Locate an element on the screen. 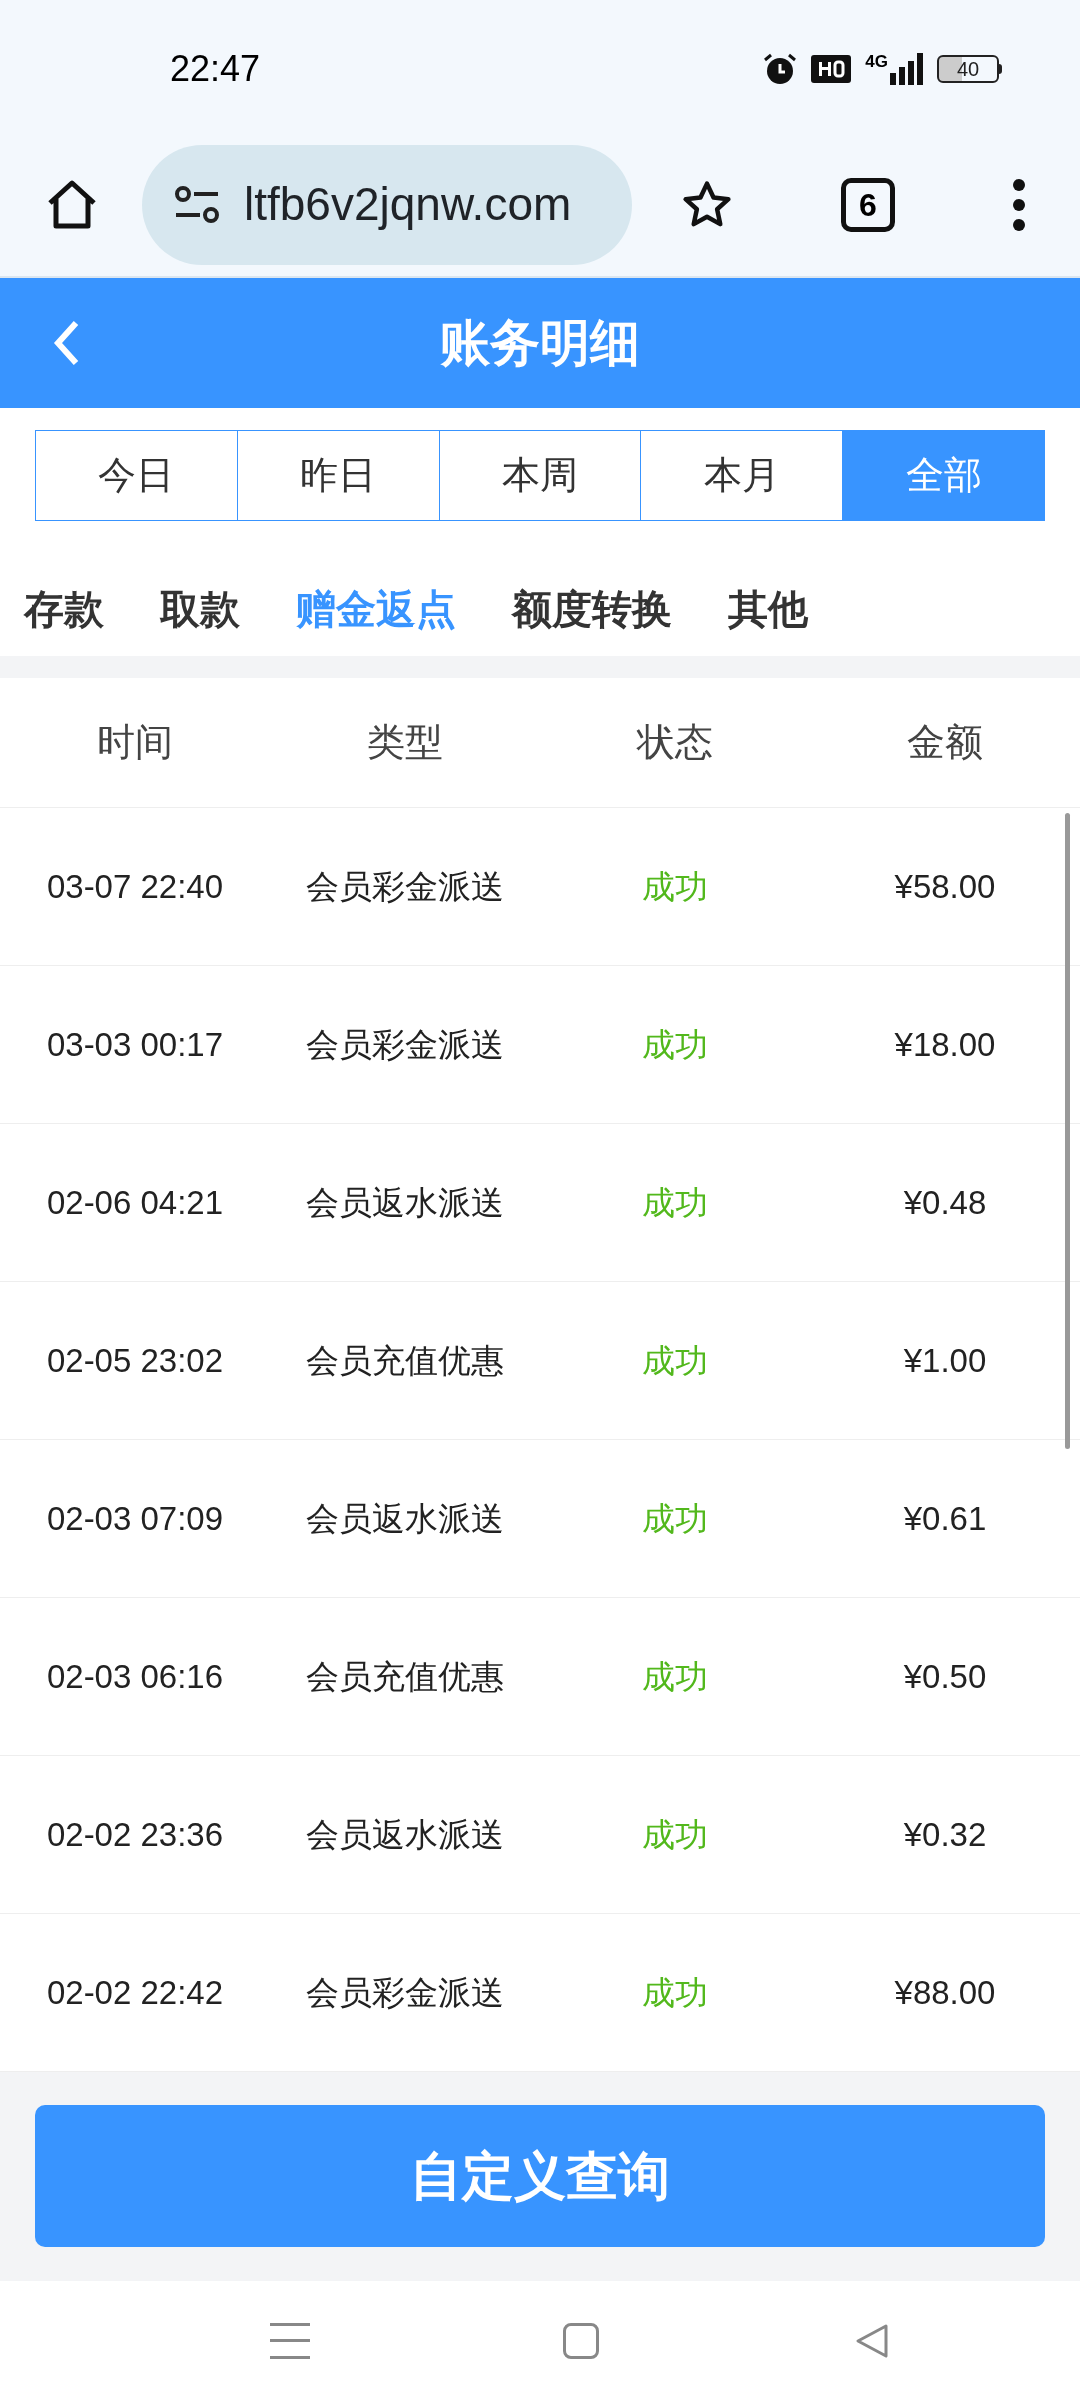 The image size is (1080, 2400). time-cell-text: 02-03 07:09 is located at coordinates (135, 1518).